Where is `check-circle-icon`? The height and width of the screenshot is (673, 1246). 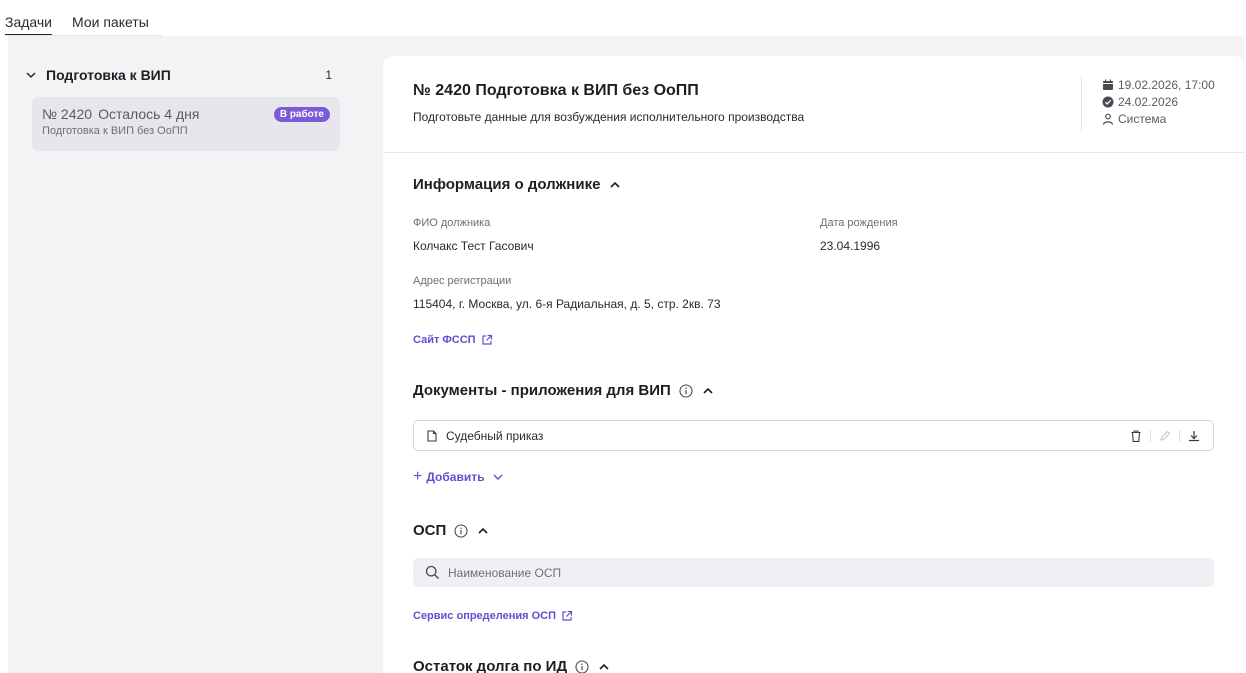
check-circle-icon is located at coordinates (1108, 101).